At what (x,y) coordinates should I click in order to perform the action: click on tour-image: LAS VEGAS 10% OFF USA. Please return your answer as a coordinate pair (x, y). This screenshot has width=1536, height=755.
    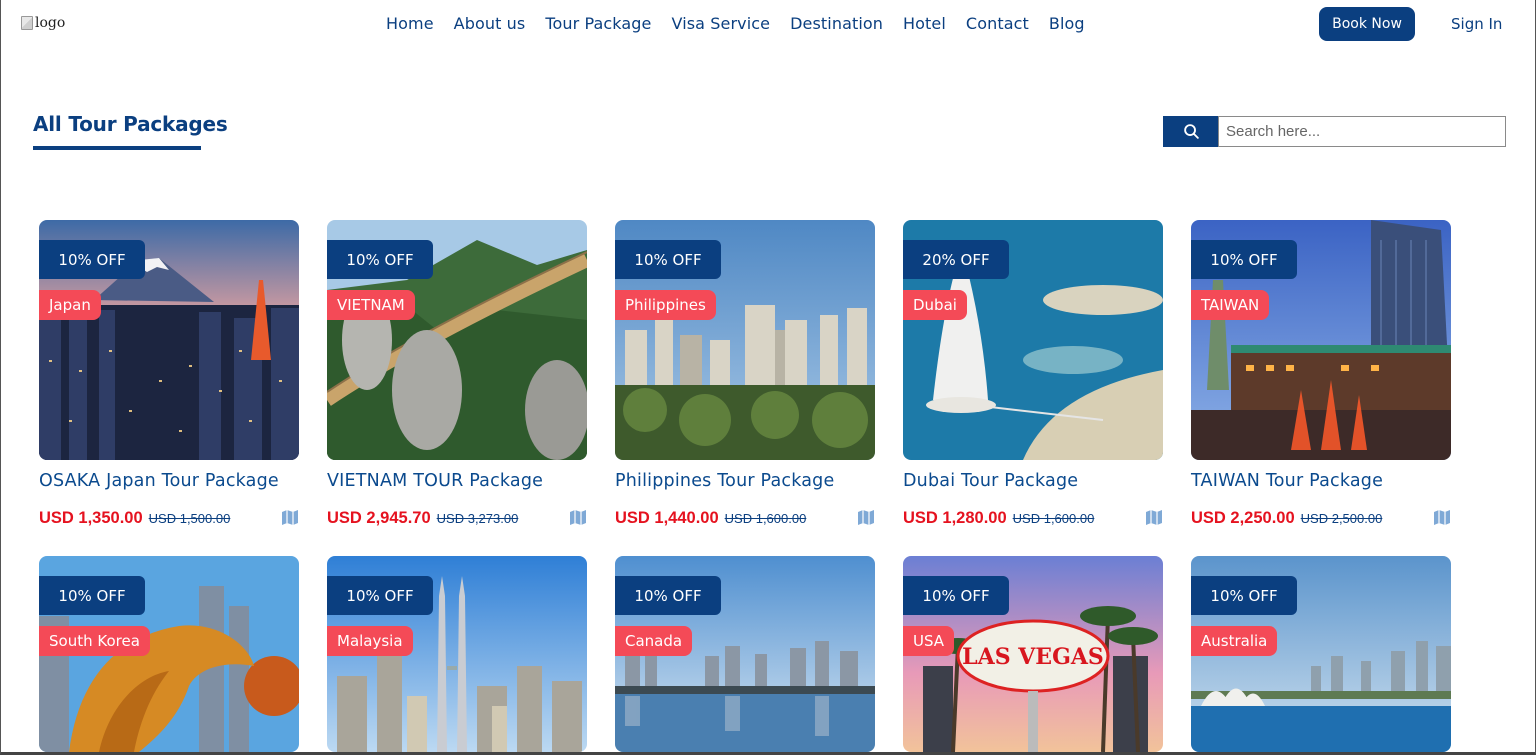
    Looking at the image, I should click on (1033, 654).